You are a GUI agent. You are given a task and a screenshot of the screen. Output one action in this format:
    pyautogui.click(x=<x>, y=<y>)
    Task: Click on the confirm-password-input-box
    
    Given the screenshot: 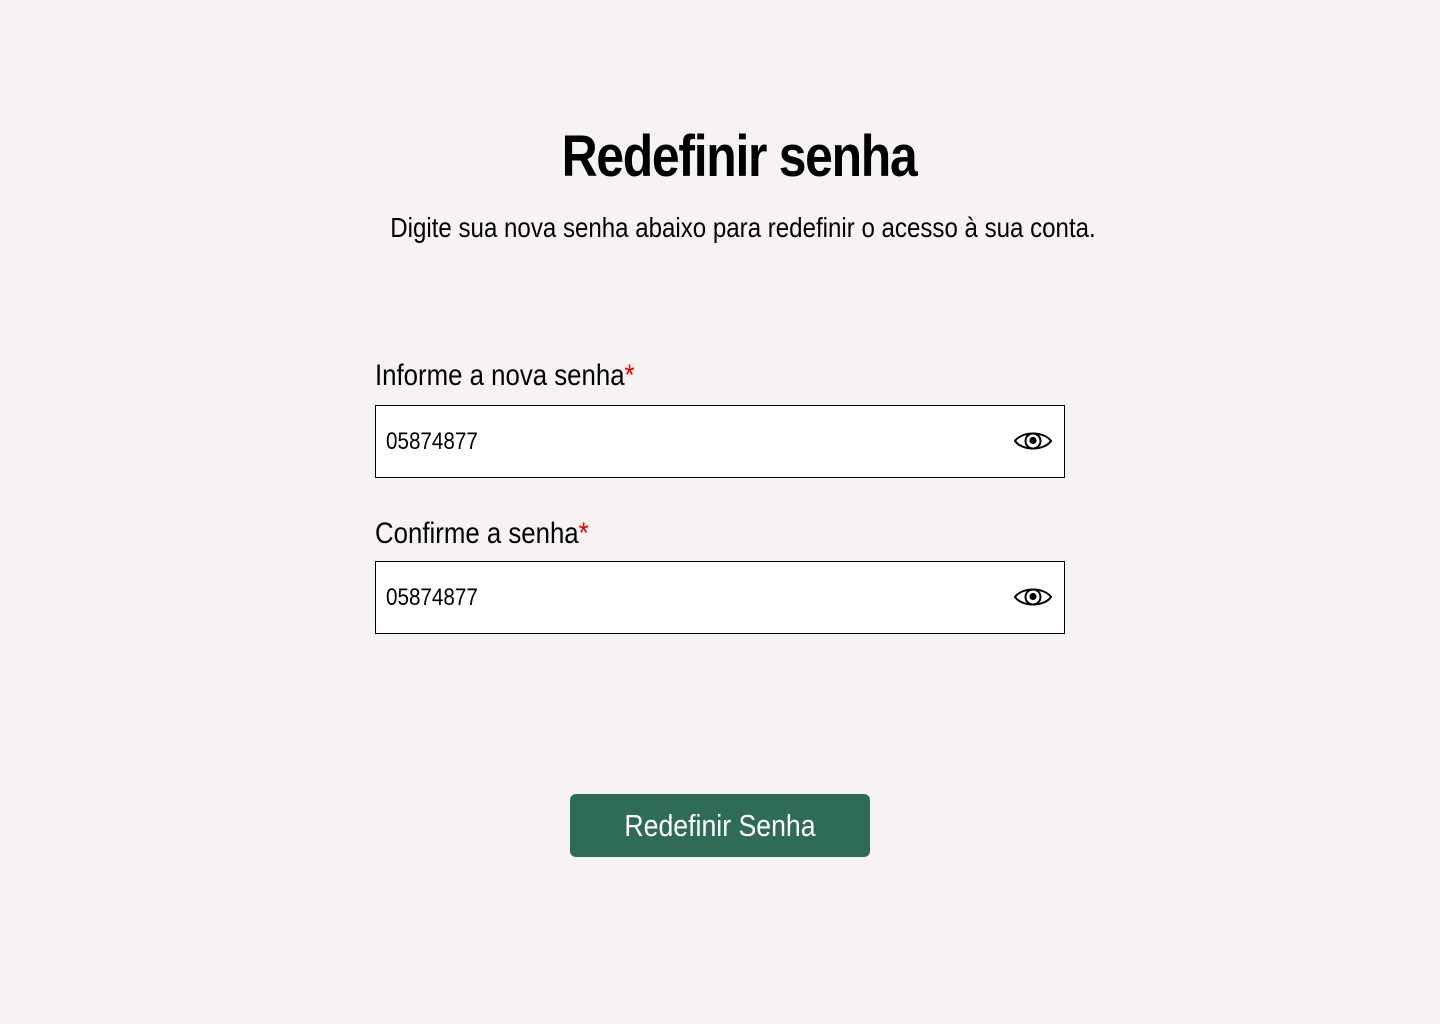 What is the action you would take?
    pyautogui.click(x=720, y=597)
    